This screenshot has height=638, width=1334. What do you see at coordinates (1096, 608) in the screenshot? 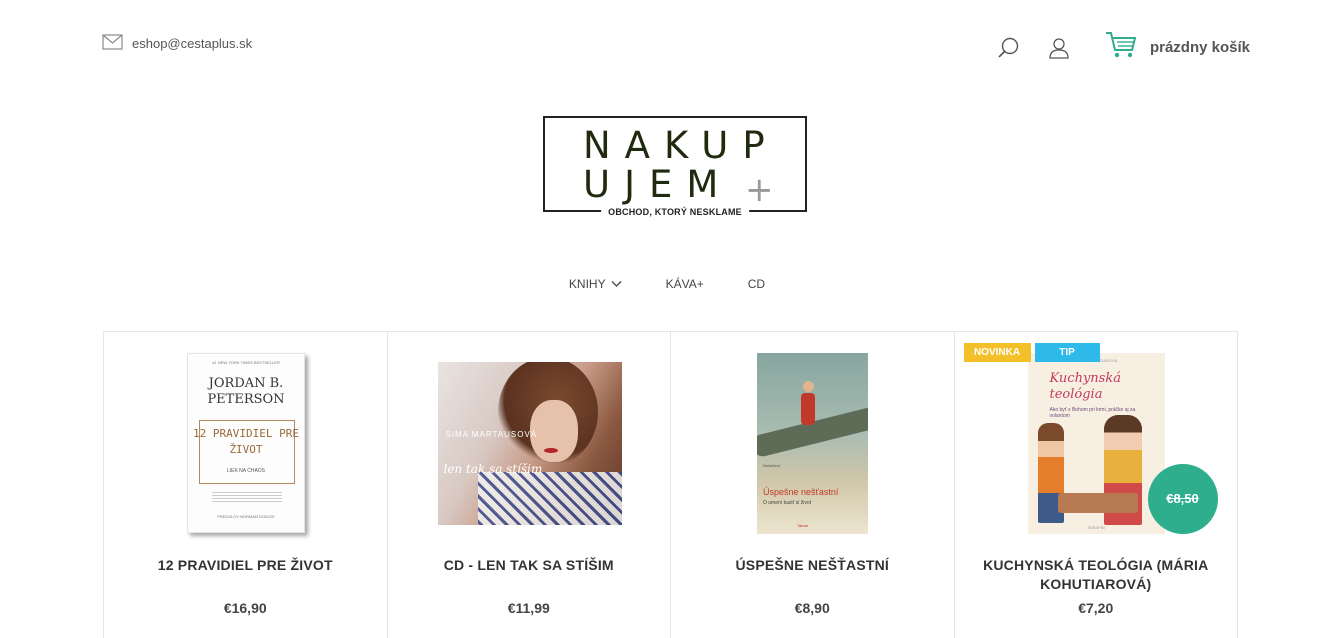
I see `product-price: €7,20` at bounding box center [1096, 608].